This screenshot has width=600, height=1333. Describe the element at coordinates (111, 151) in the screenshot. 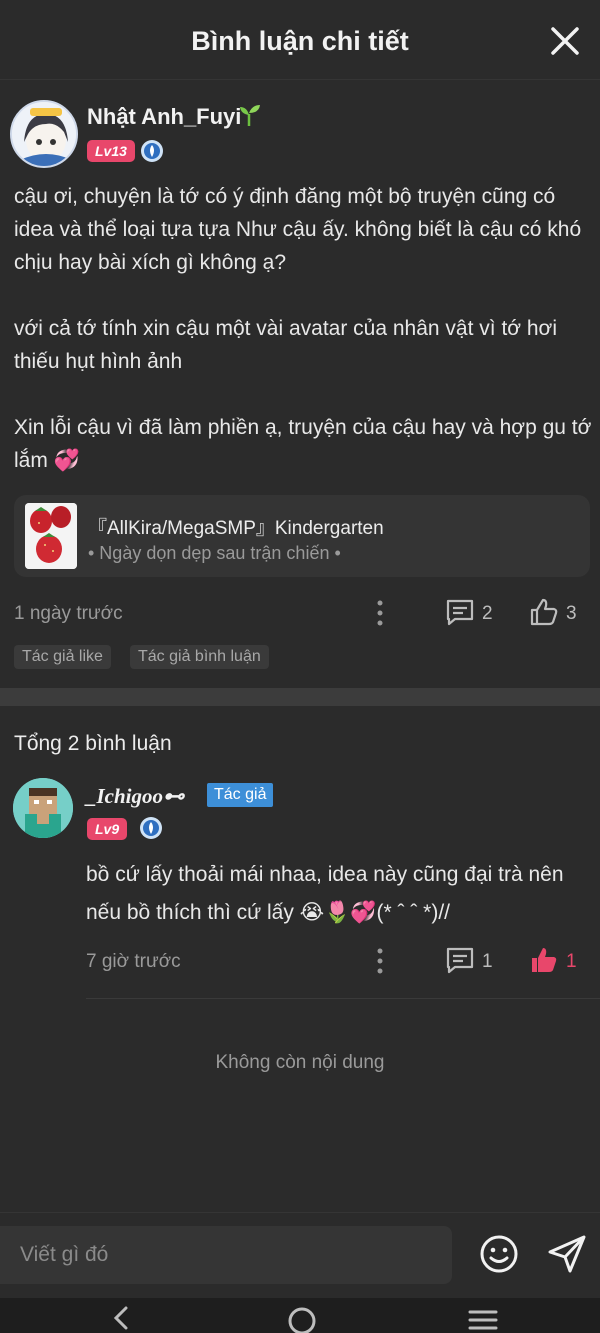

I see `level-badge: Lv13` at that location.